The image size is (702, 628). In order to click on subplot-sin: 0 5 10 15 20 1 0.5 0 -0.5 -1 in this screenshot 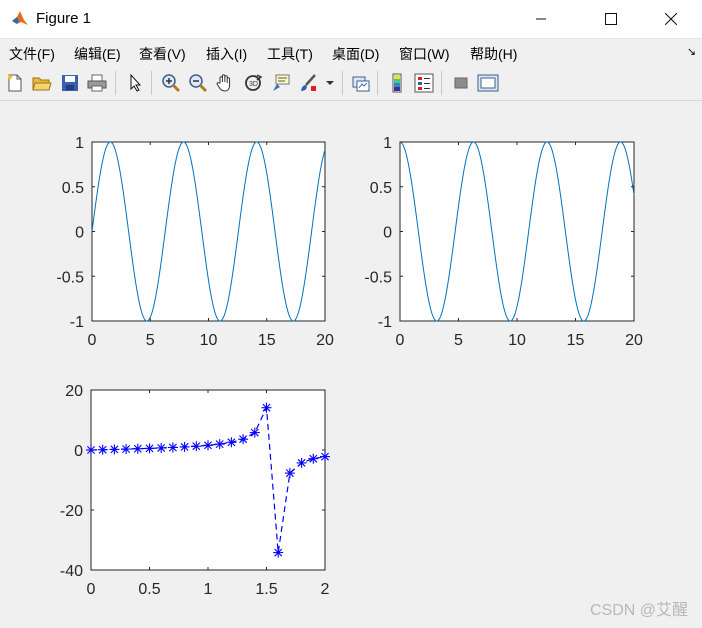, I will do `click(195, 242)`.